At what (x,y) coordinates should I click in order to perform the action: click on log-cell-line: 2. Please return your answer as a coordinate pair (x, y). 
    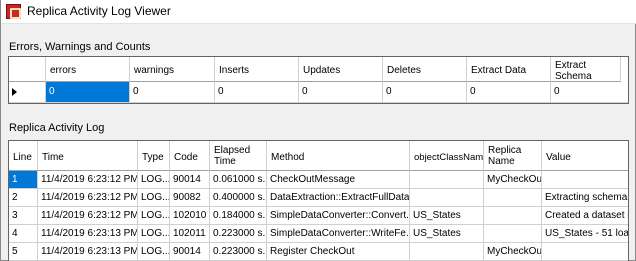
    Looking at the image, I should click on (23, 198).